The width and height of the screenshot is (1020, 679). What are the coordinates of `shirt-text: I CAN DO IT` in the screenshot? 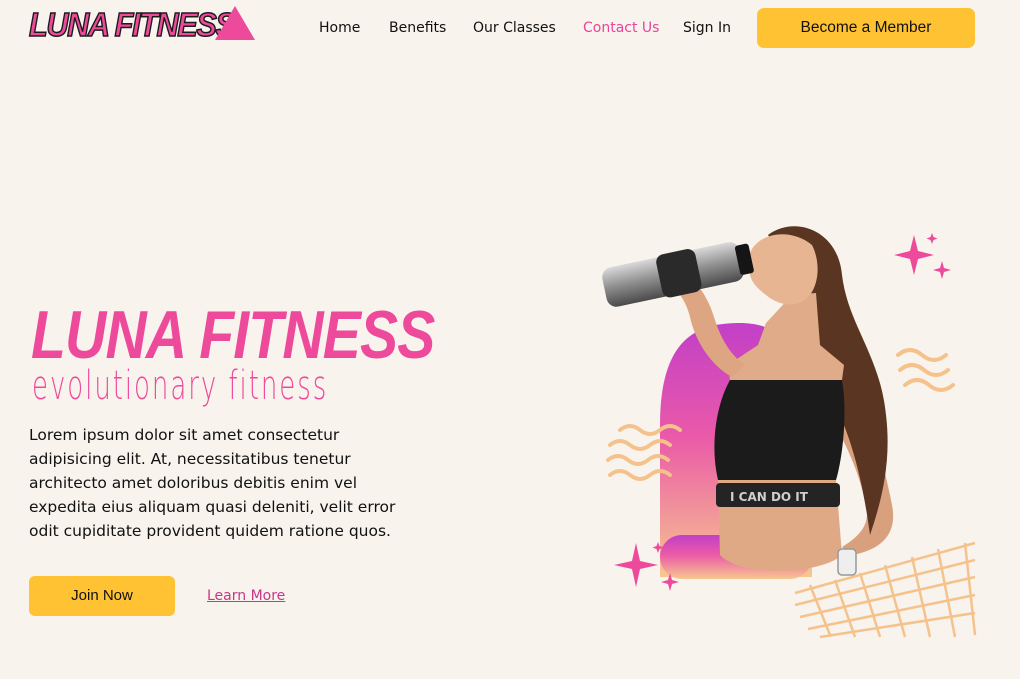 It's located at (769, 497).